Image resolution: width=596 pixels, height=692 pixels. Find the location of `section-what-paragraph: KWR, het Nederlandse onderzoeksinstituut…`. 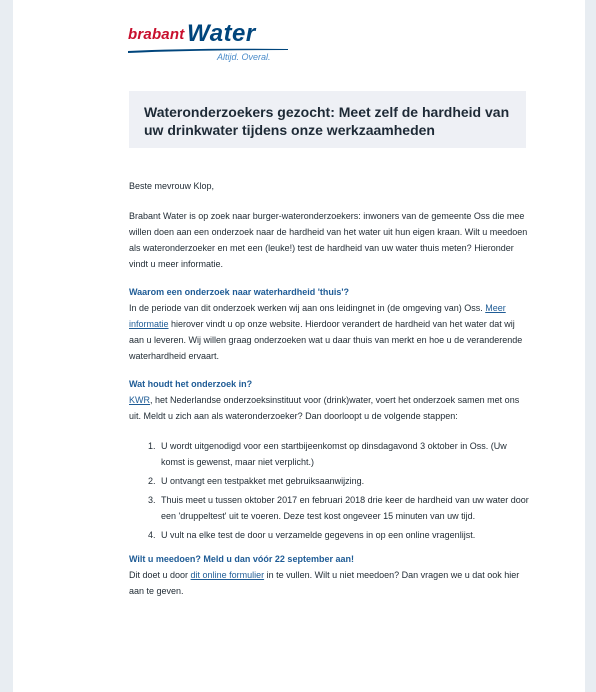

section-what-paragraph: KWR, het Nederlandse onderzoeksinstituut… is located at coordinates (329, 408).